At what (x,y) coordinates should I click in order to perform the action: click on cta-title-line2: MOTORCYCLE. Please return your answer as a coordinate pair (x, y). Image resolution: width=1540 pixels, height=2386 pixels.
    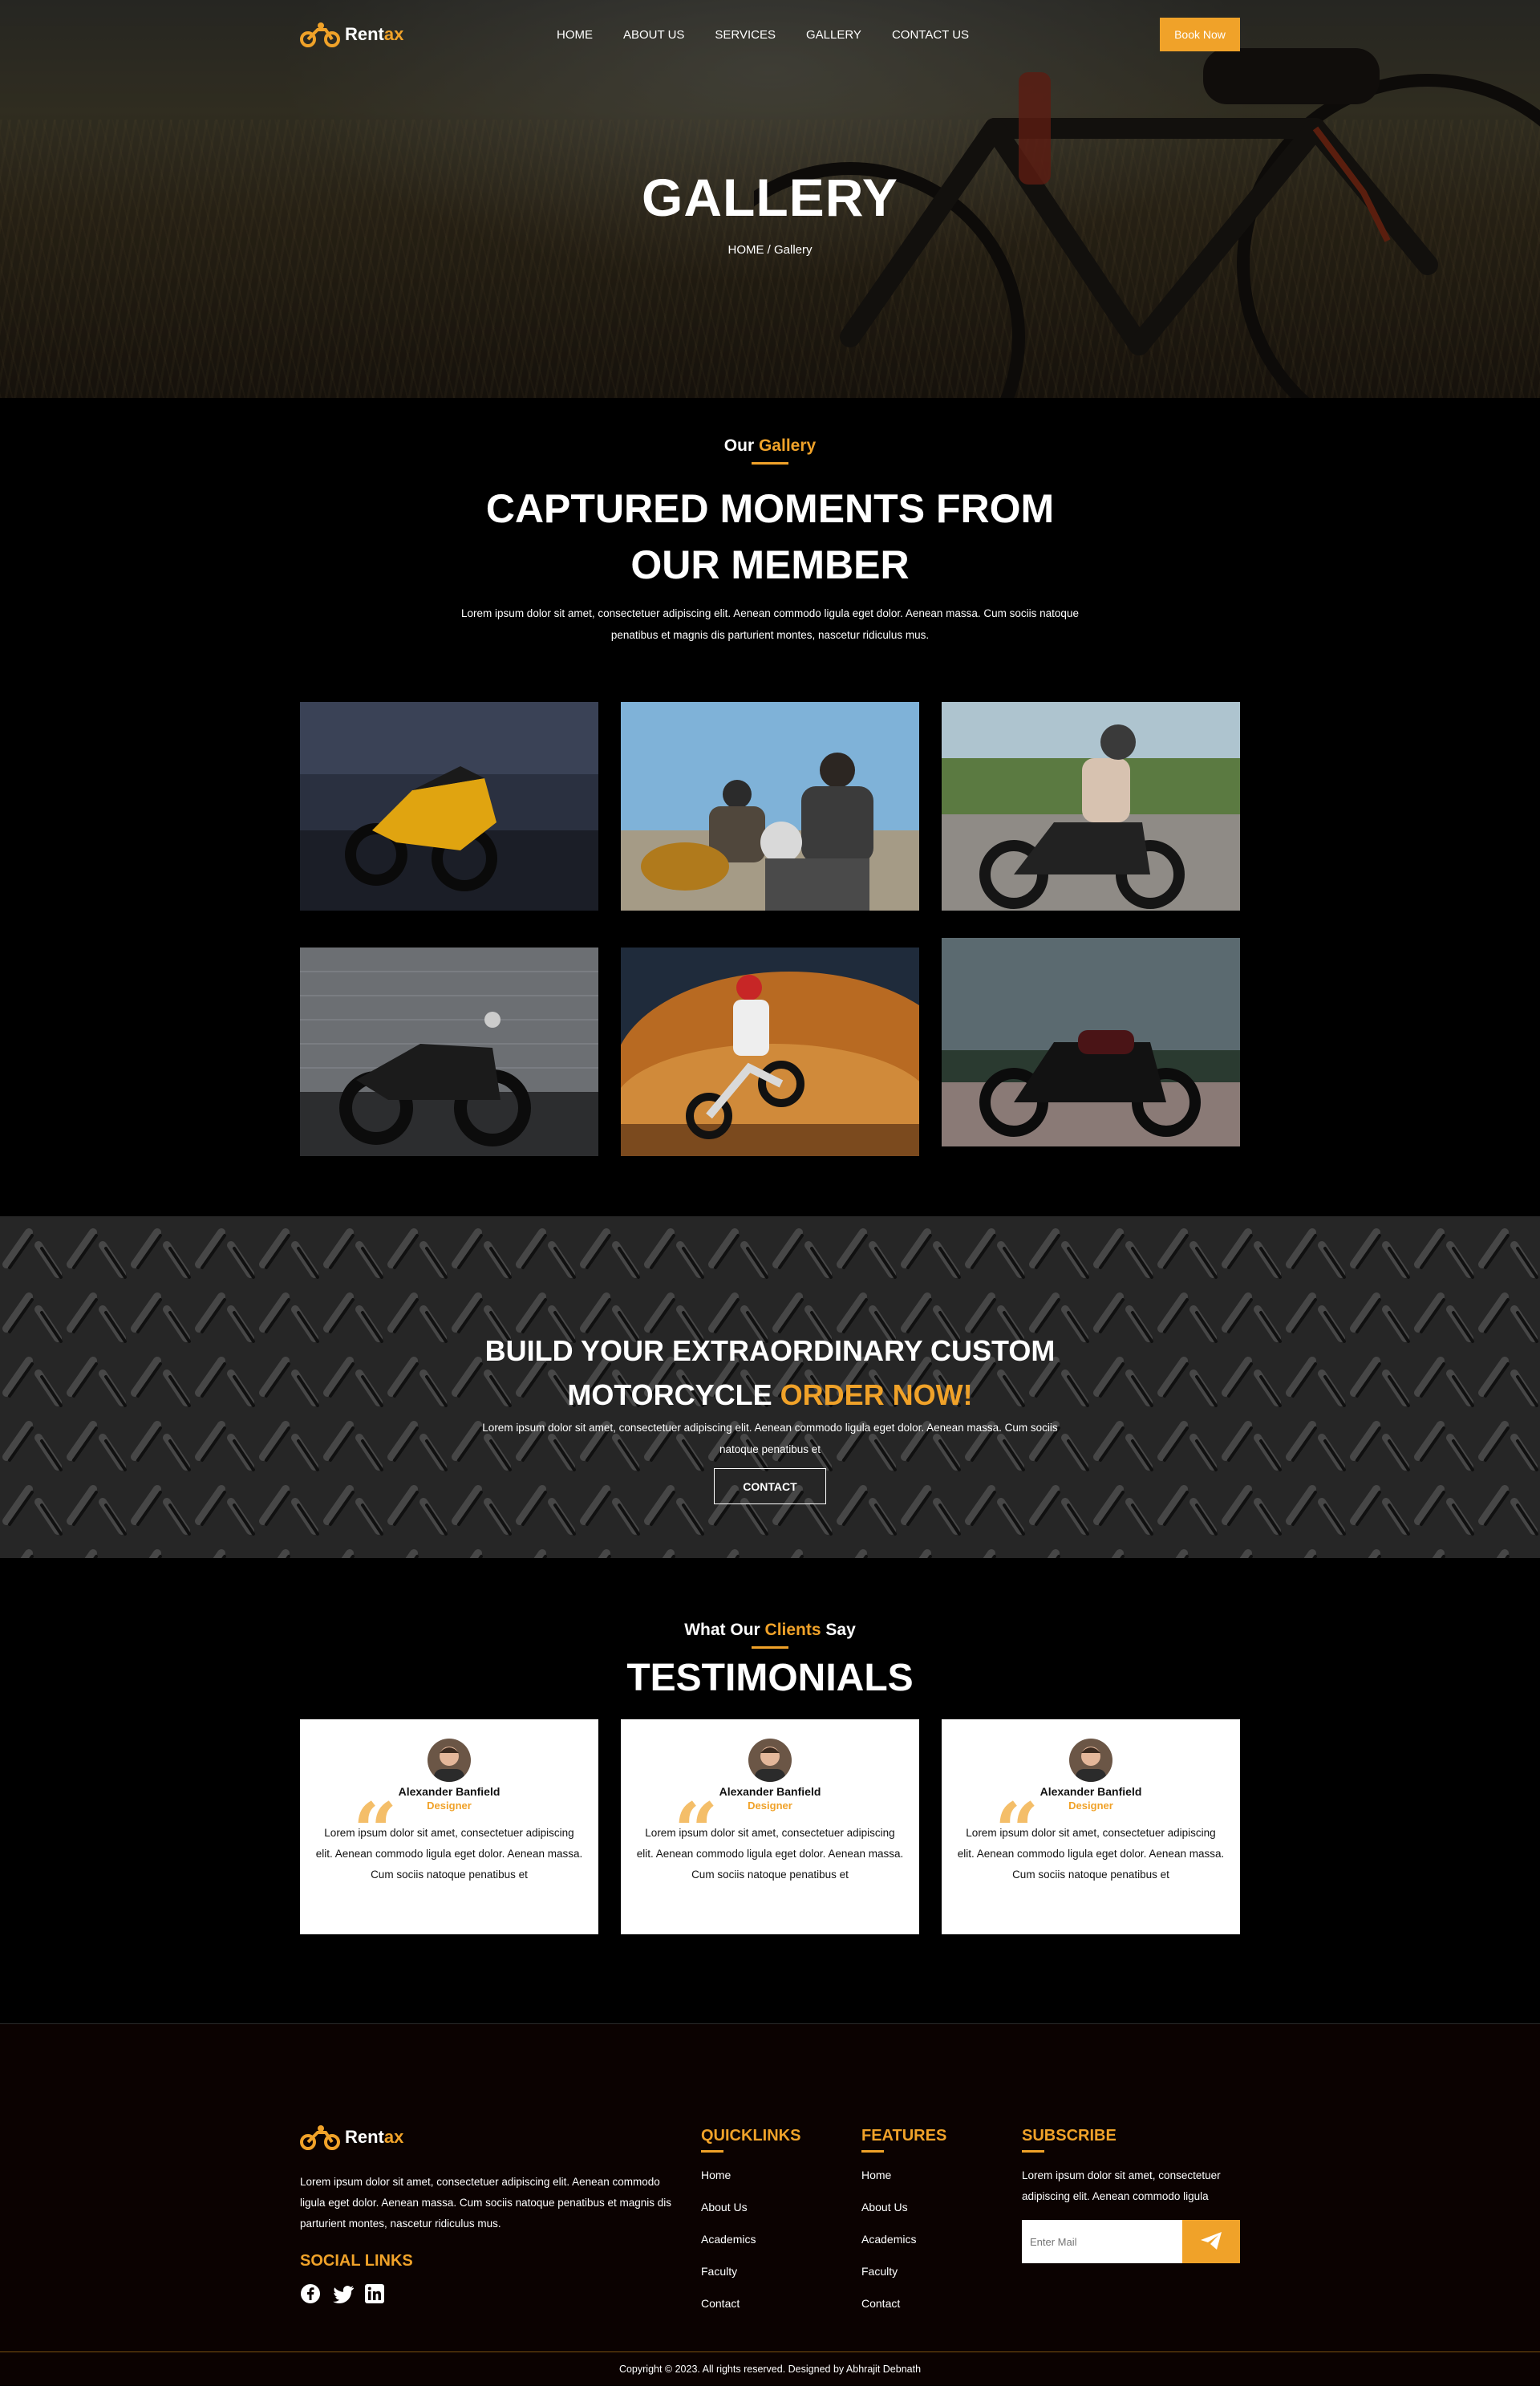
    Looking at the image, I should click on (673, 1394).